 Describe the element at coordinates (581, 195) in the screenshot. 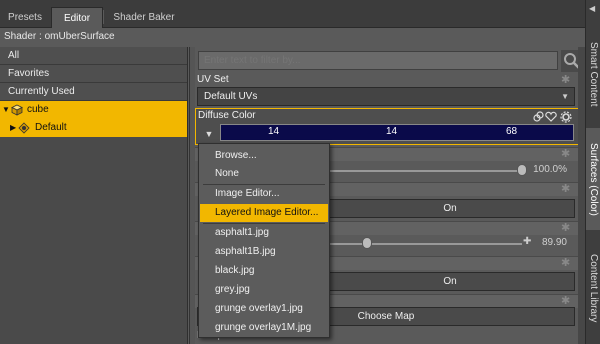

I see `vertical-scrollbar` at that location.